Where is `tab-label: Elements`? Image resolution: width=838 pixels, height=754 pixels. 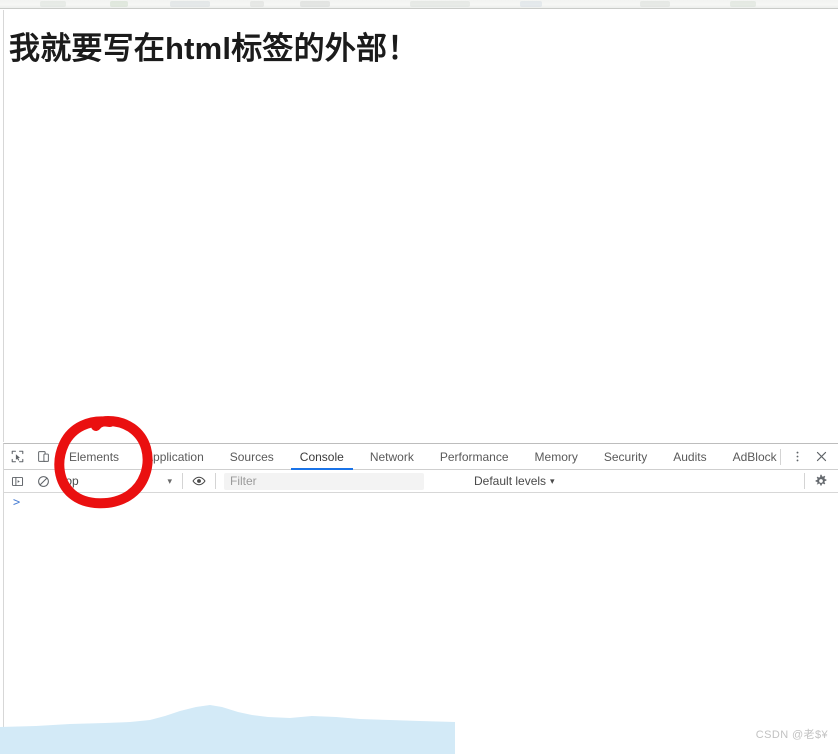
tab-label: Elements is located at coordinates (94, 456).